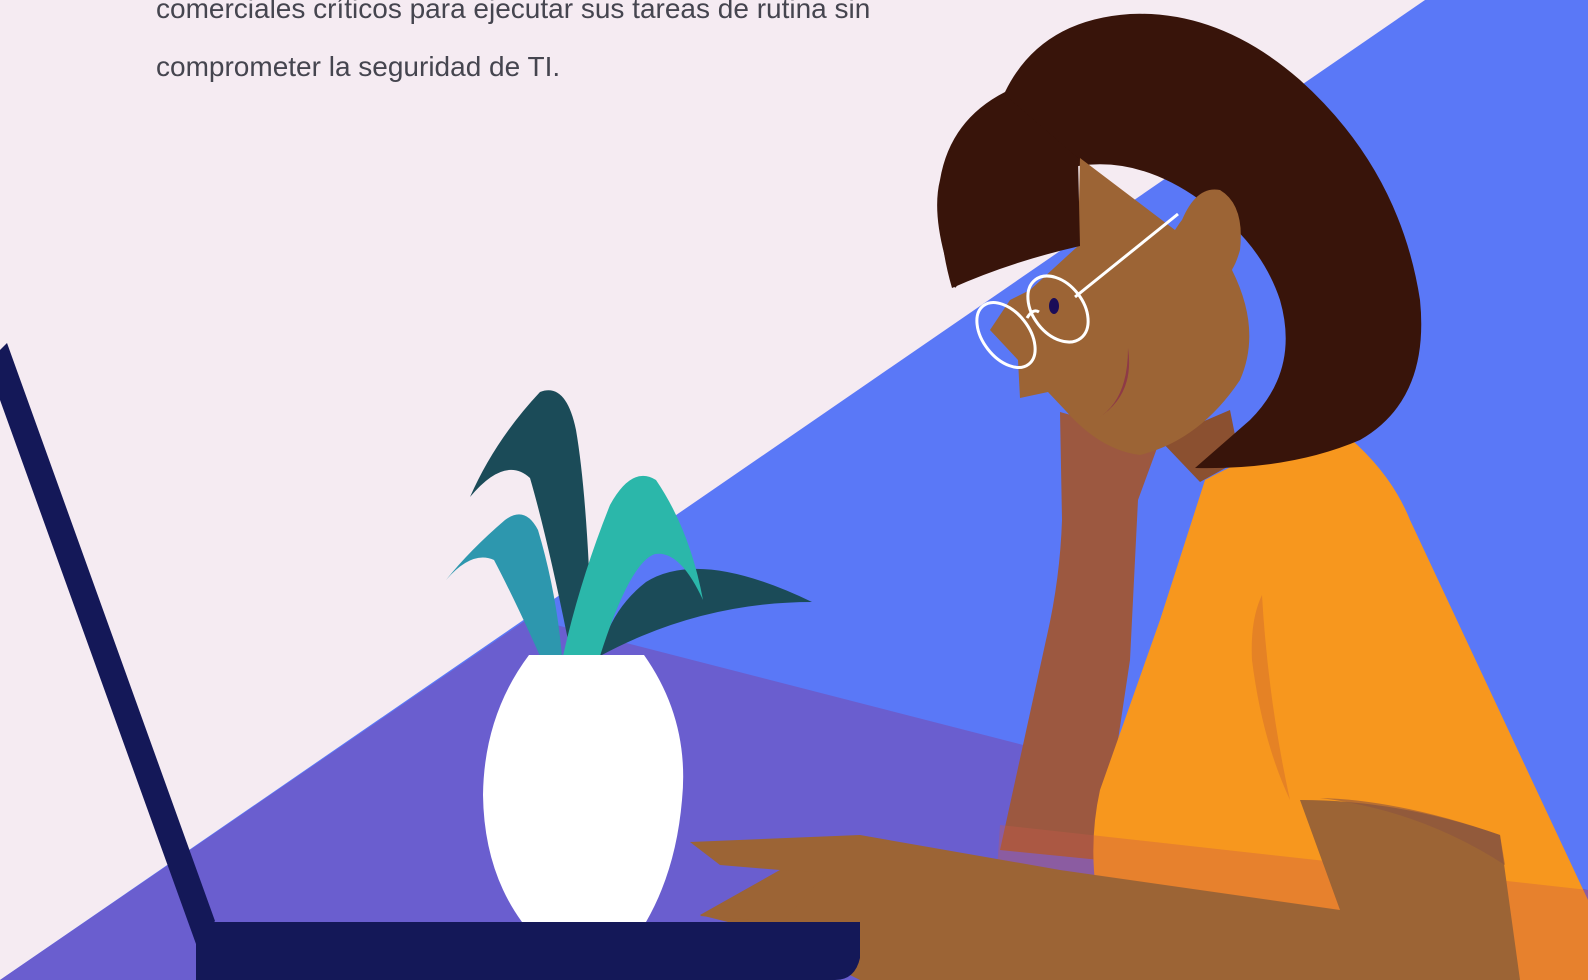 The height and width of the screenshot is (980, 1588). What do you see at coordinates (1054, 306) in the screenshot?
I see `woman-eye` at bounding box center [1054, 306].